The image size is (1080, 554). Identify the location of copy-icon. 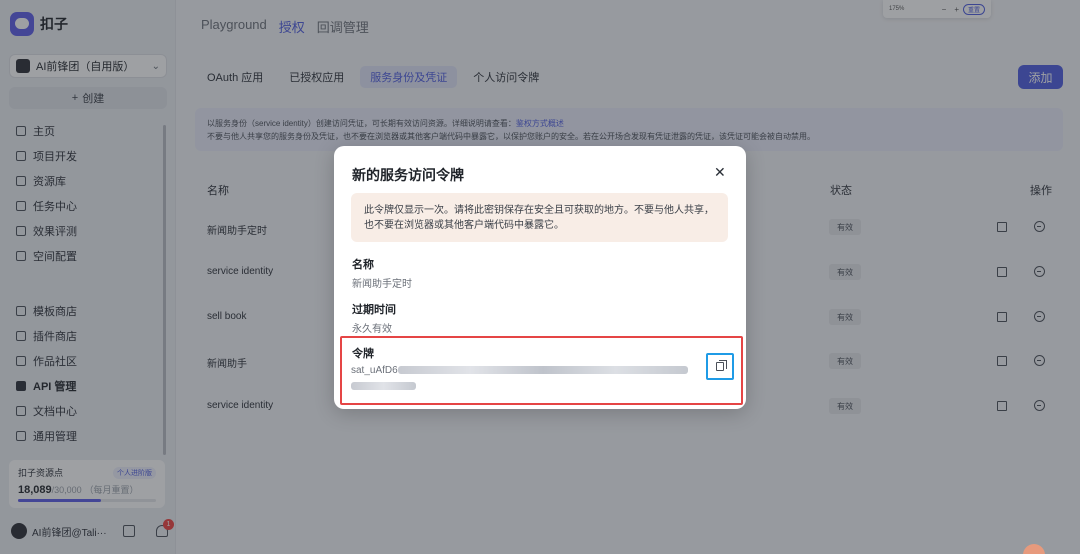
(721, 365).